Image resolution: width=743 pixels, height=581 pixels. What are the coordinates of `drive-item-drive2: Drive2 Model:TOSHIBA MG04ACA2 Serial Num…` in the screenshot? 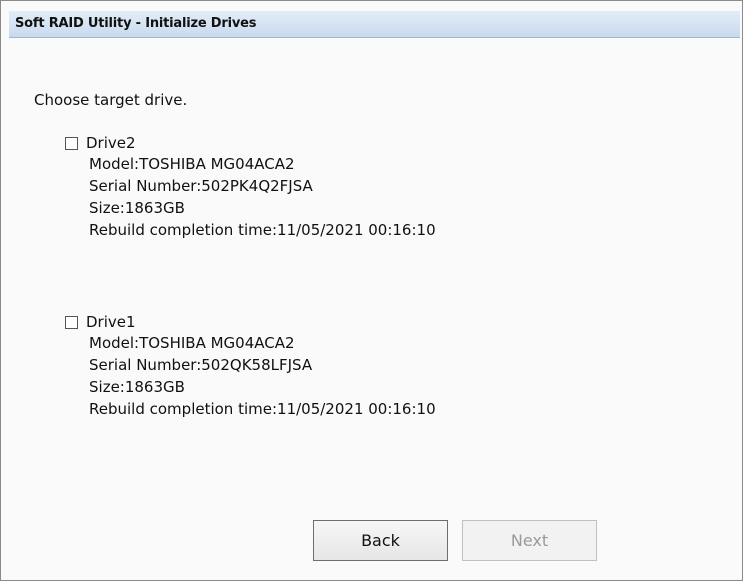 It's located at (250, 187).